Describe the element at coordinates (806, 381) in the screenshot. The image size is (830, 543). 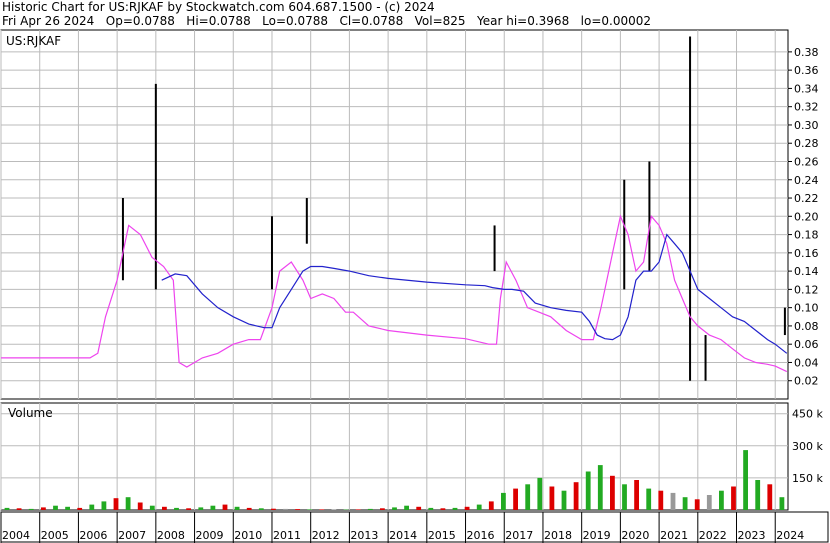
I see `price-tick-label: 0.02` at that location.